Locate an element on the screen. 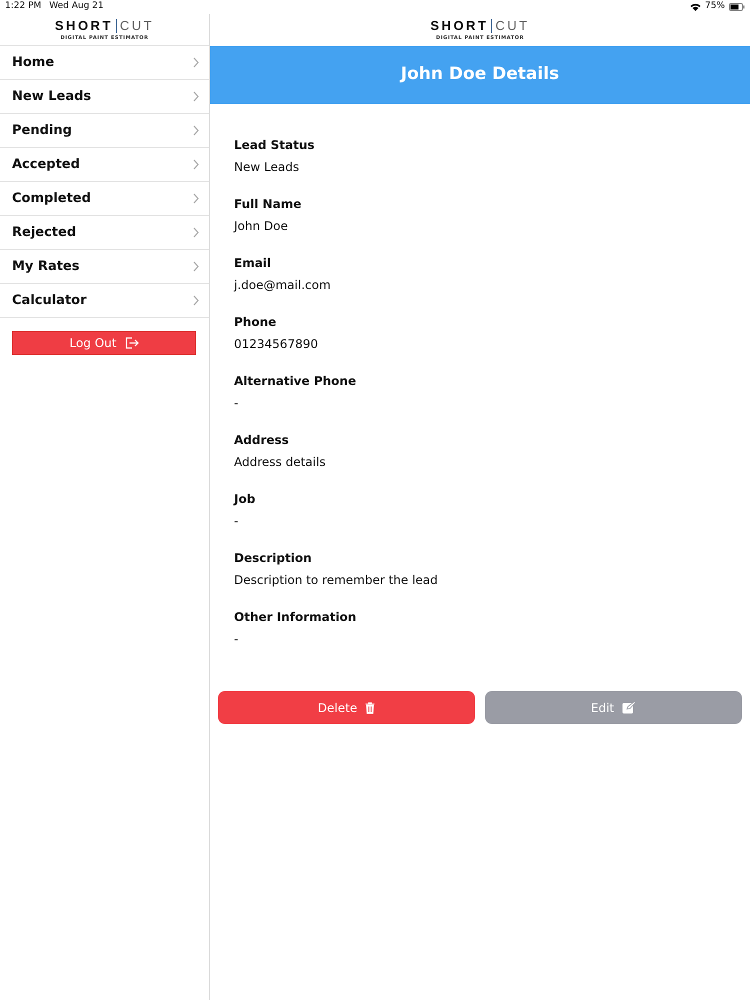 Image resolution: width=750 pixels, height=1000 pixels. field-label: Address is located at coordinates (262, 440).